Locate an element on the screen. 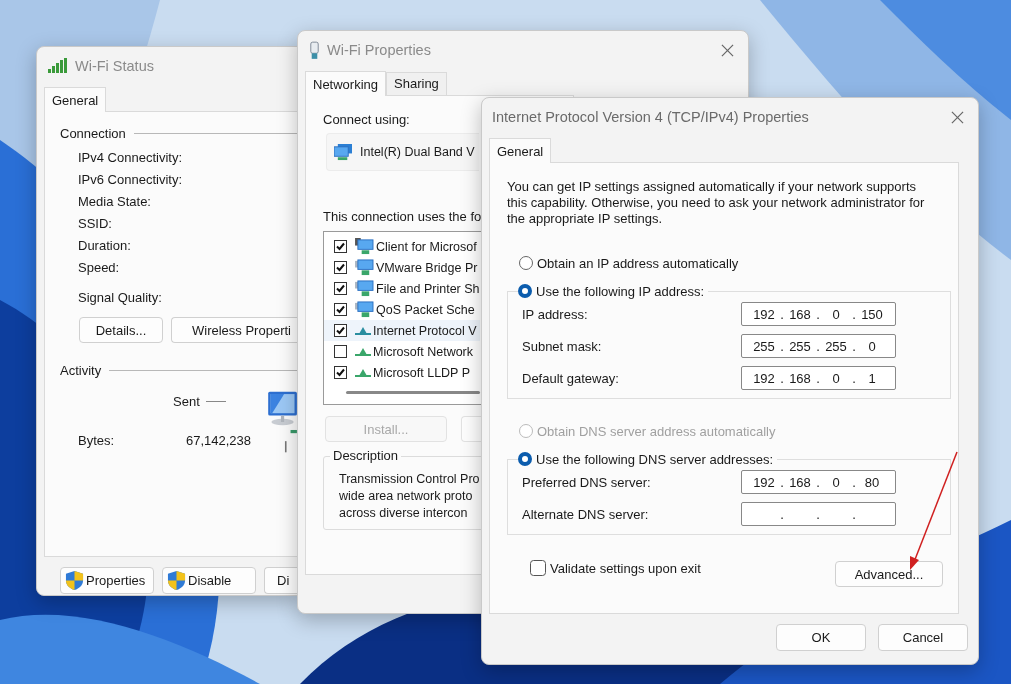 The height and width of the screenshot is (684, 1011). field-label: Media State: is located at coordinates (115, 202).